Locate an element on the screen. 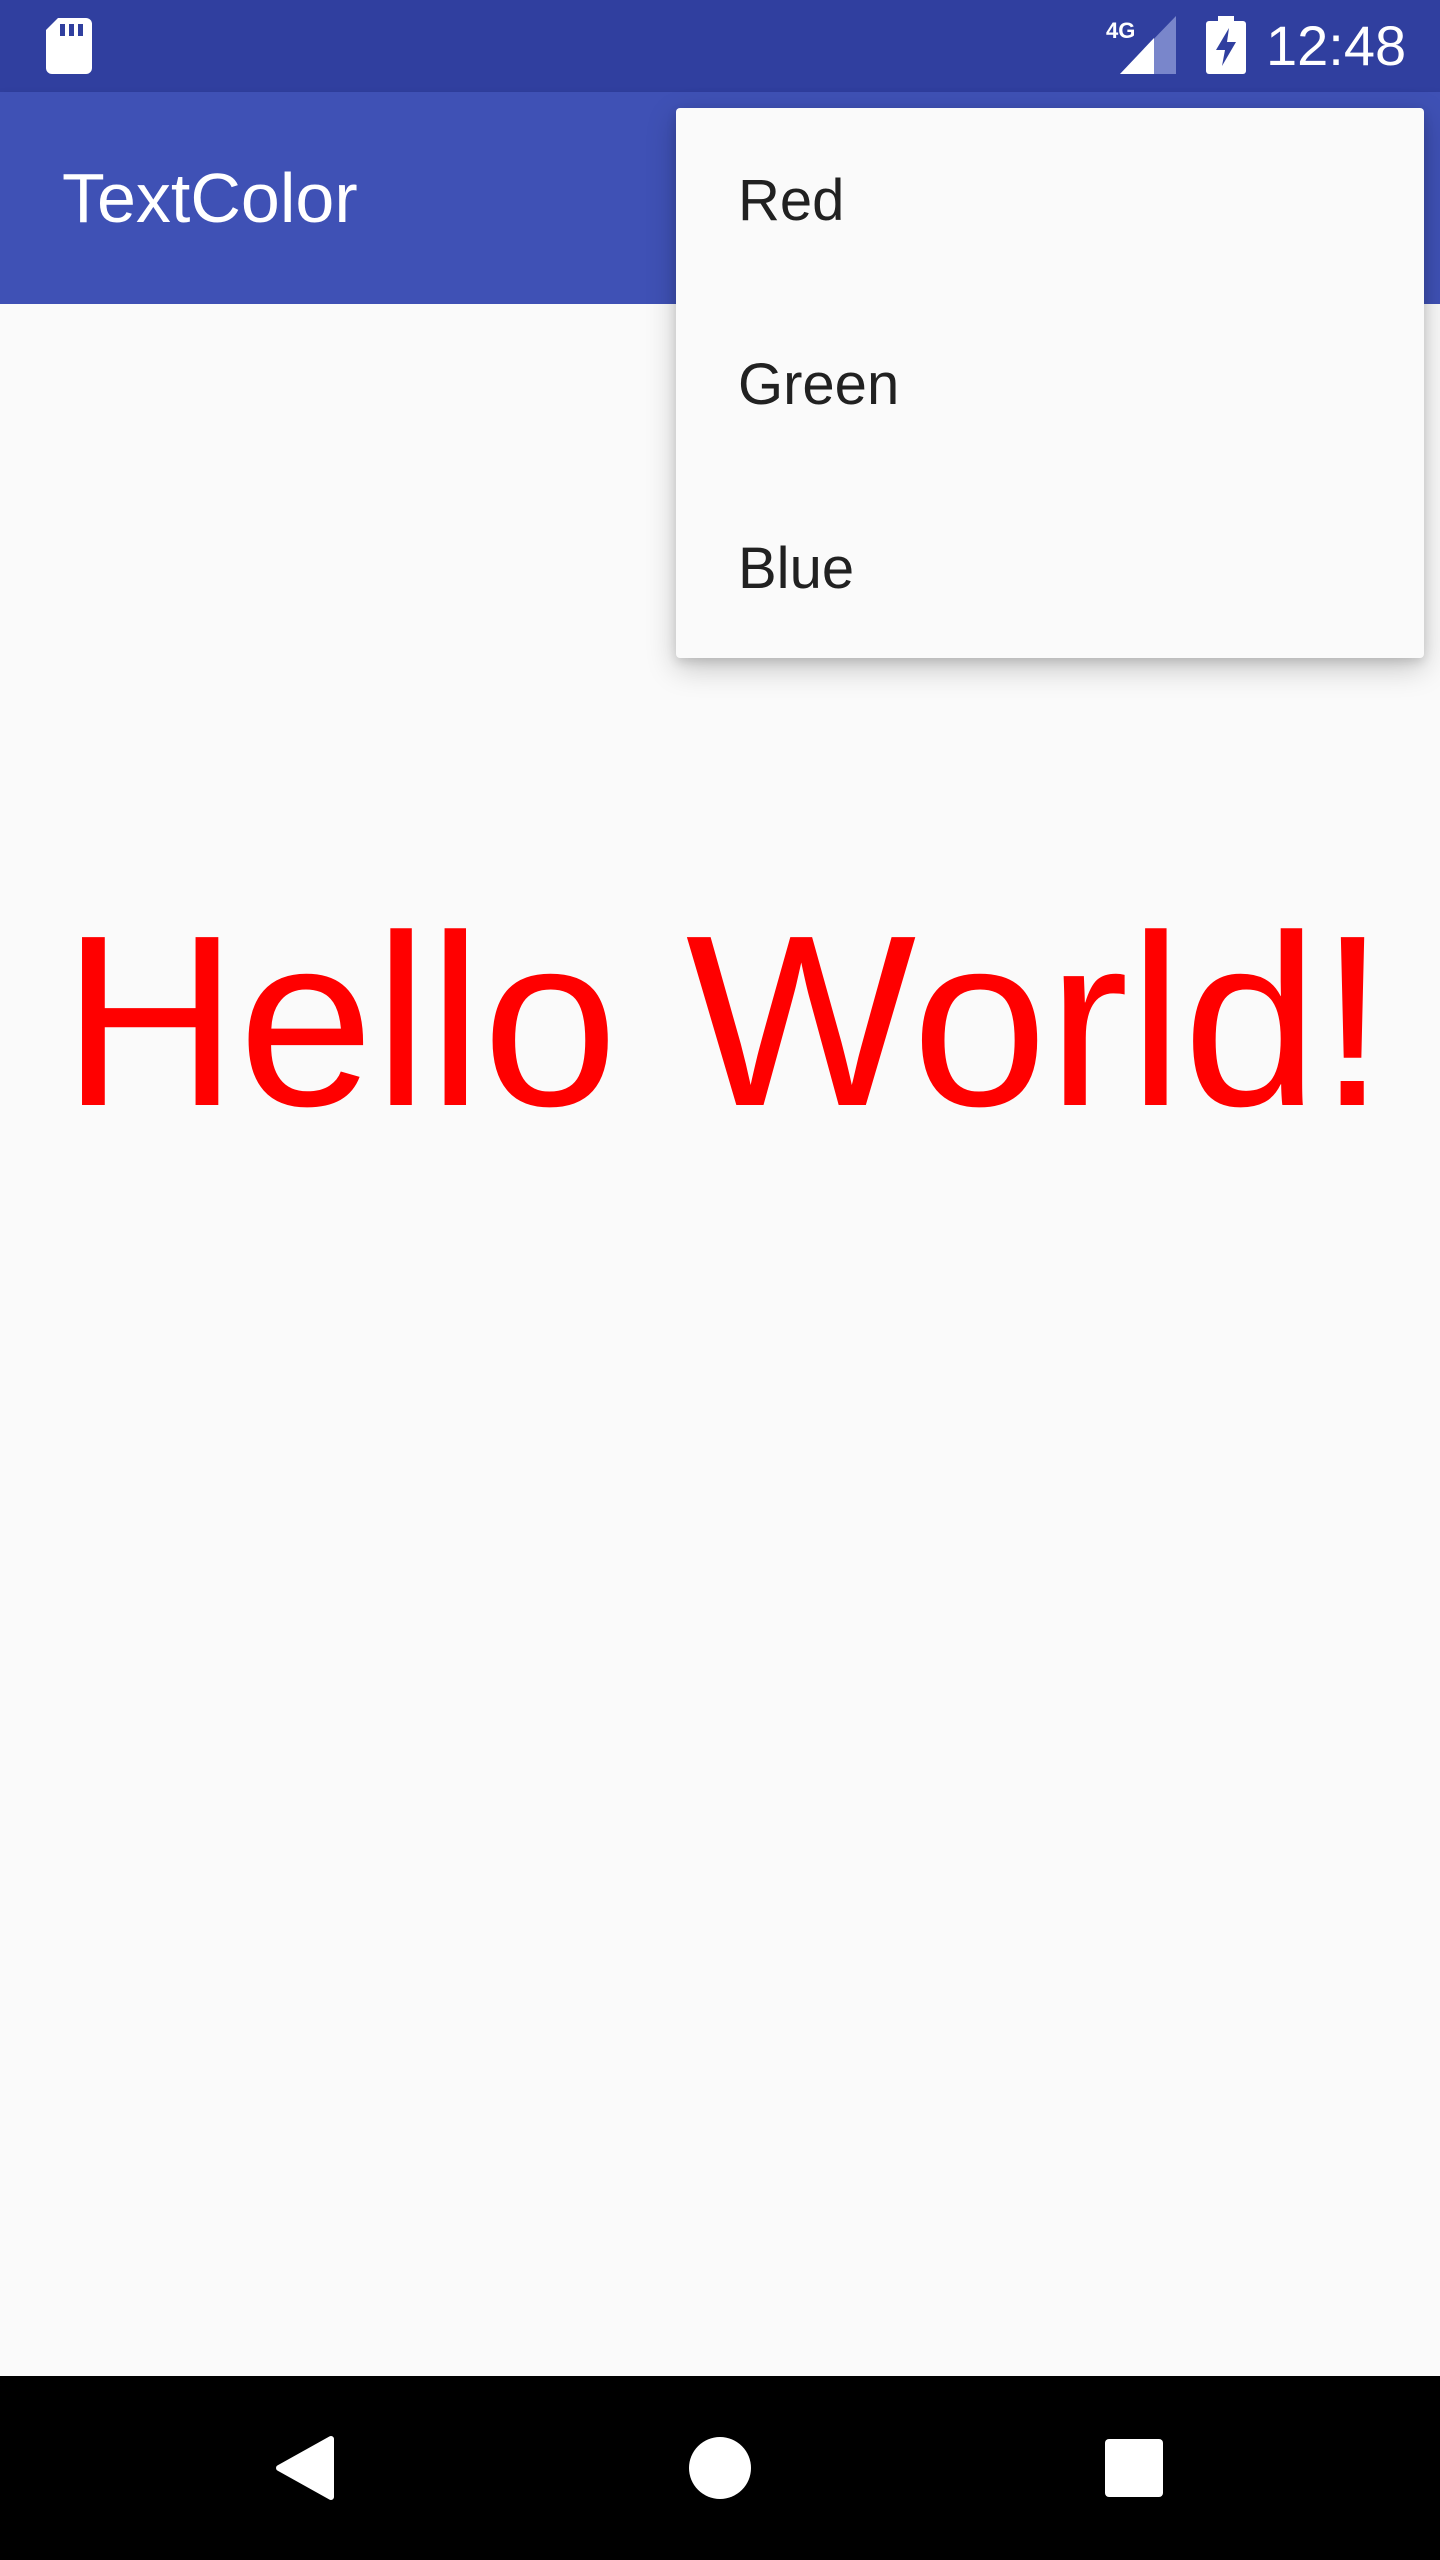 The image size is (1440, 2560). overflow-menu: Red Green Blue is located at coordinates (1050, 383).